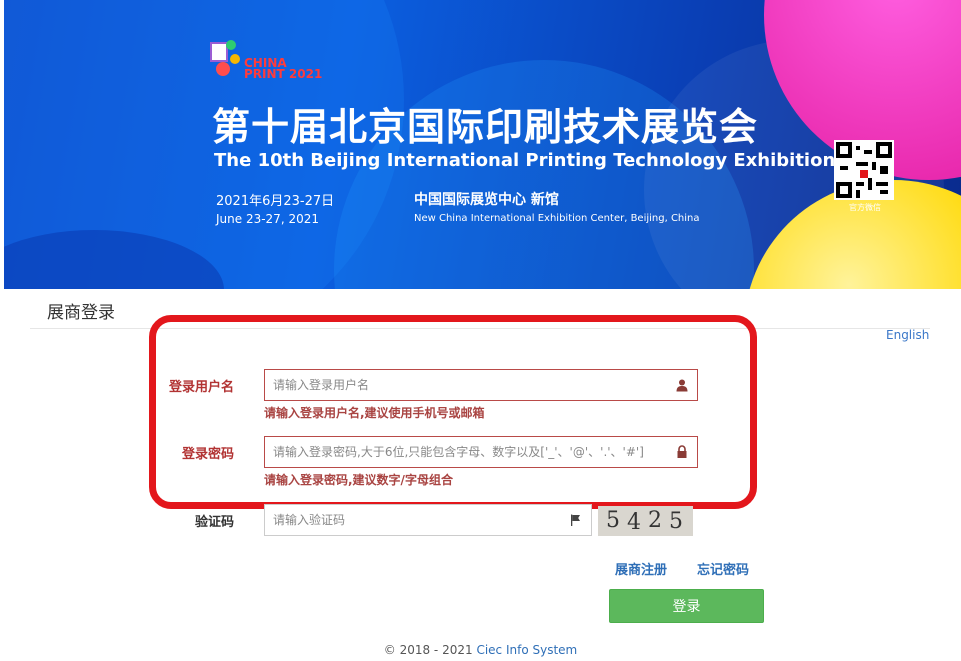 The height and width of the screenshot is (661, 961). What do you see at coordinates (526, 650) in the screenshot?
I see `footer-system-link: Ciec Info System` at bounding box center [526, 650].